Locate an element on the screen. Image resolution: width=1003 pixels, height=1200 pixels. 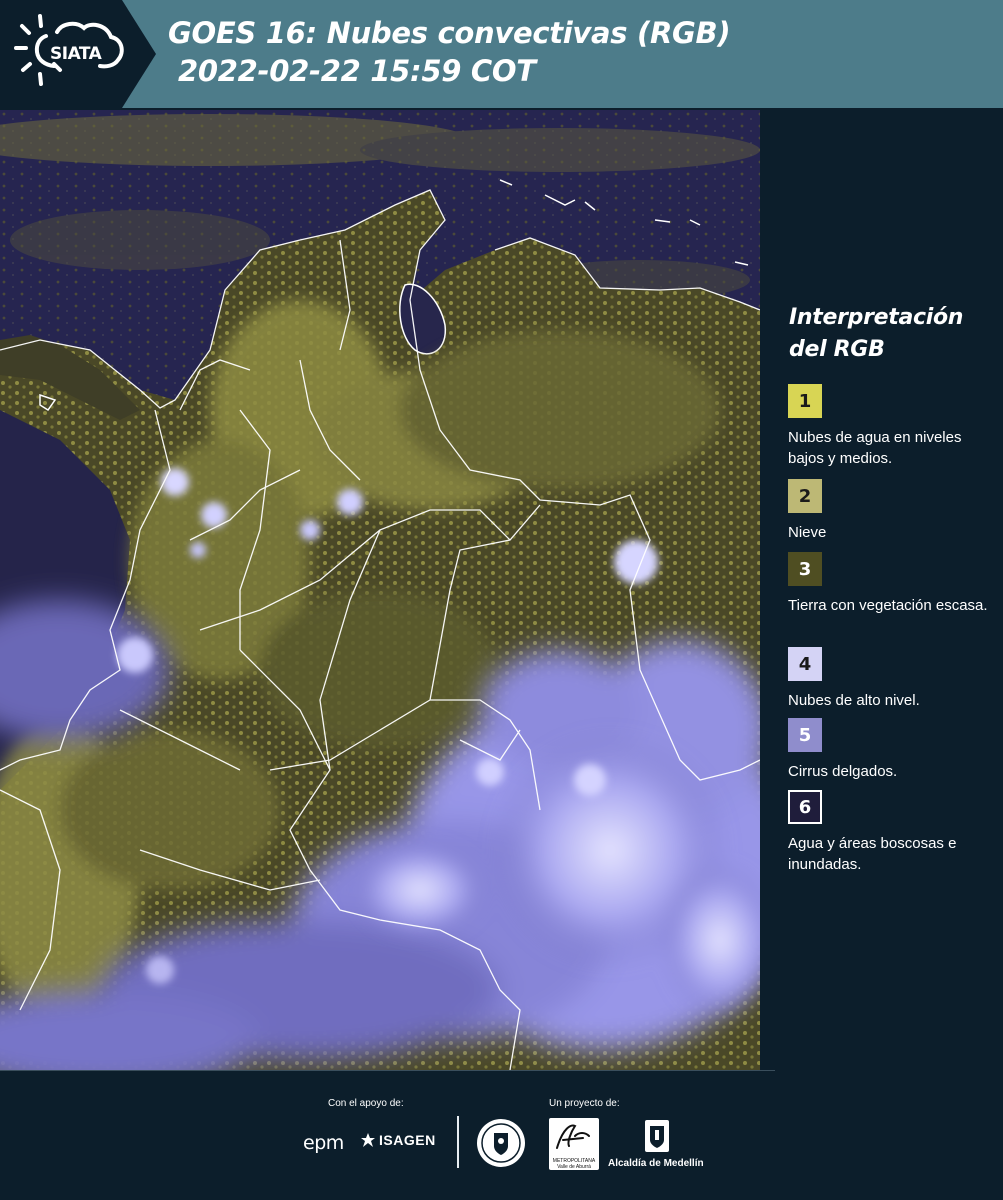
legend-swatch-4: 4 is located at coordinates (805, 664).